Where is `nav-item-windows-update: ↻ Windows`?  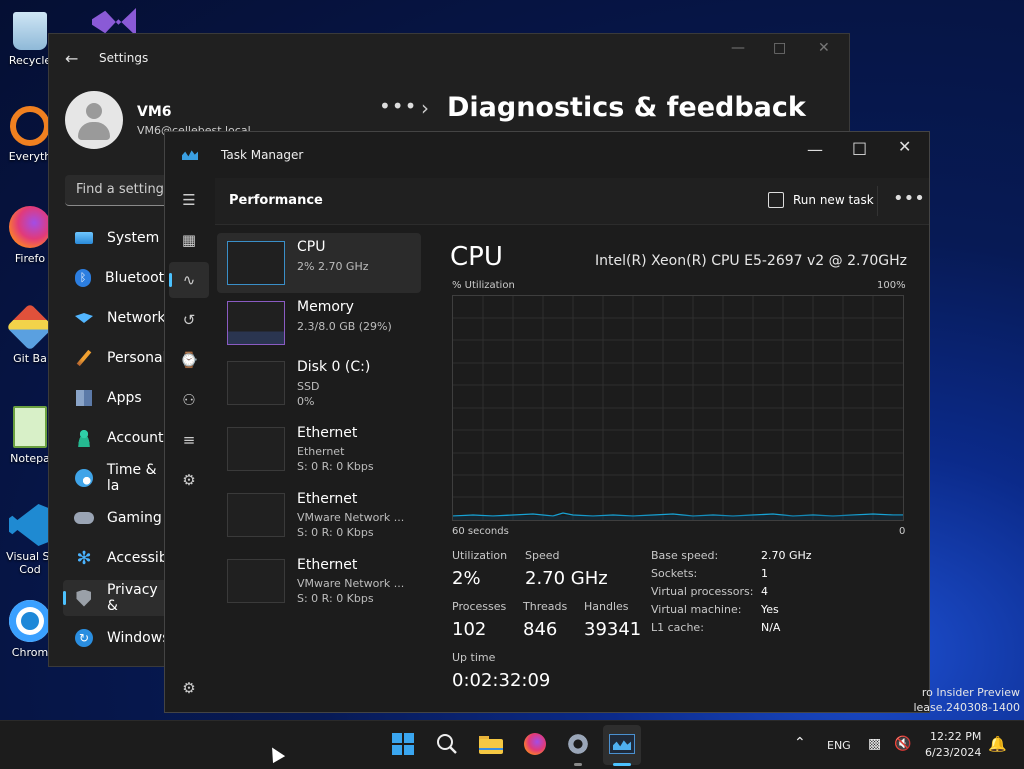
nav-item-windows-update: ↻ Windows is located at coordinates (118, 638).